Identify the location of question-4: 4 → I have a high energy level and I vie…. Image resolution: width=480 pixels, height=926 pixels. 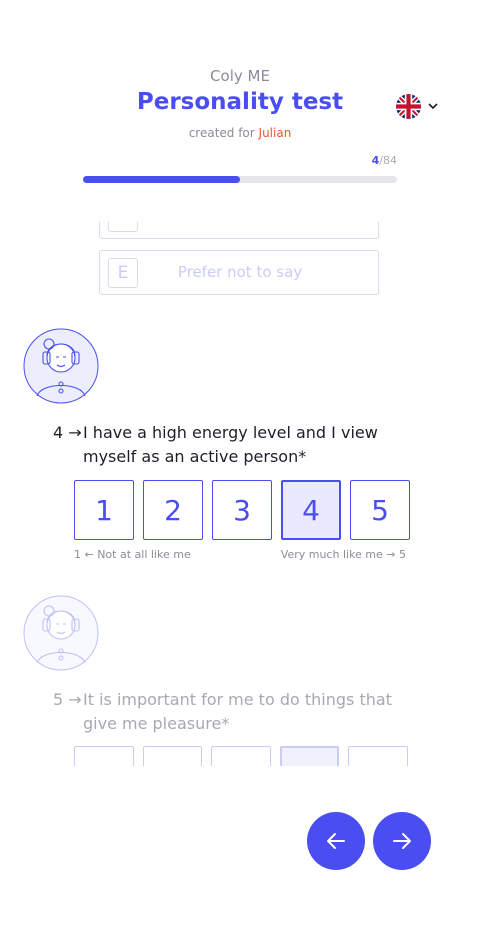
(233, 445).